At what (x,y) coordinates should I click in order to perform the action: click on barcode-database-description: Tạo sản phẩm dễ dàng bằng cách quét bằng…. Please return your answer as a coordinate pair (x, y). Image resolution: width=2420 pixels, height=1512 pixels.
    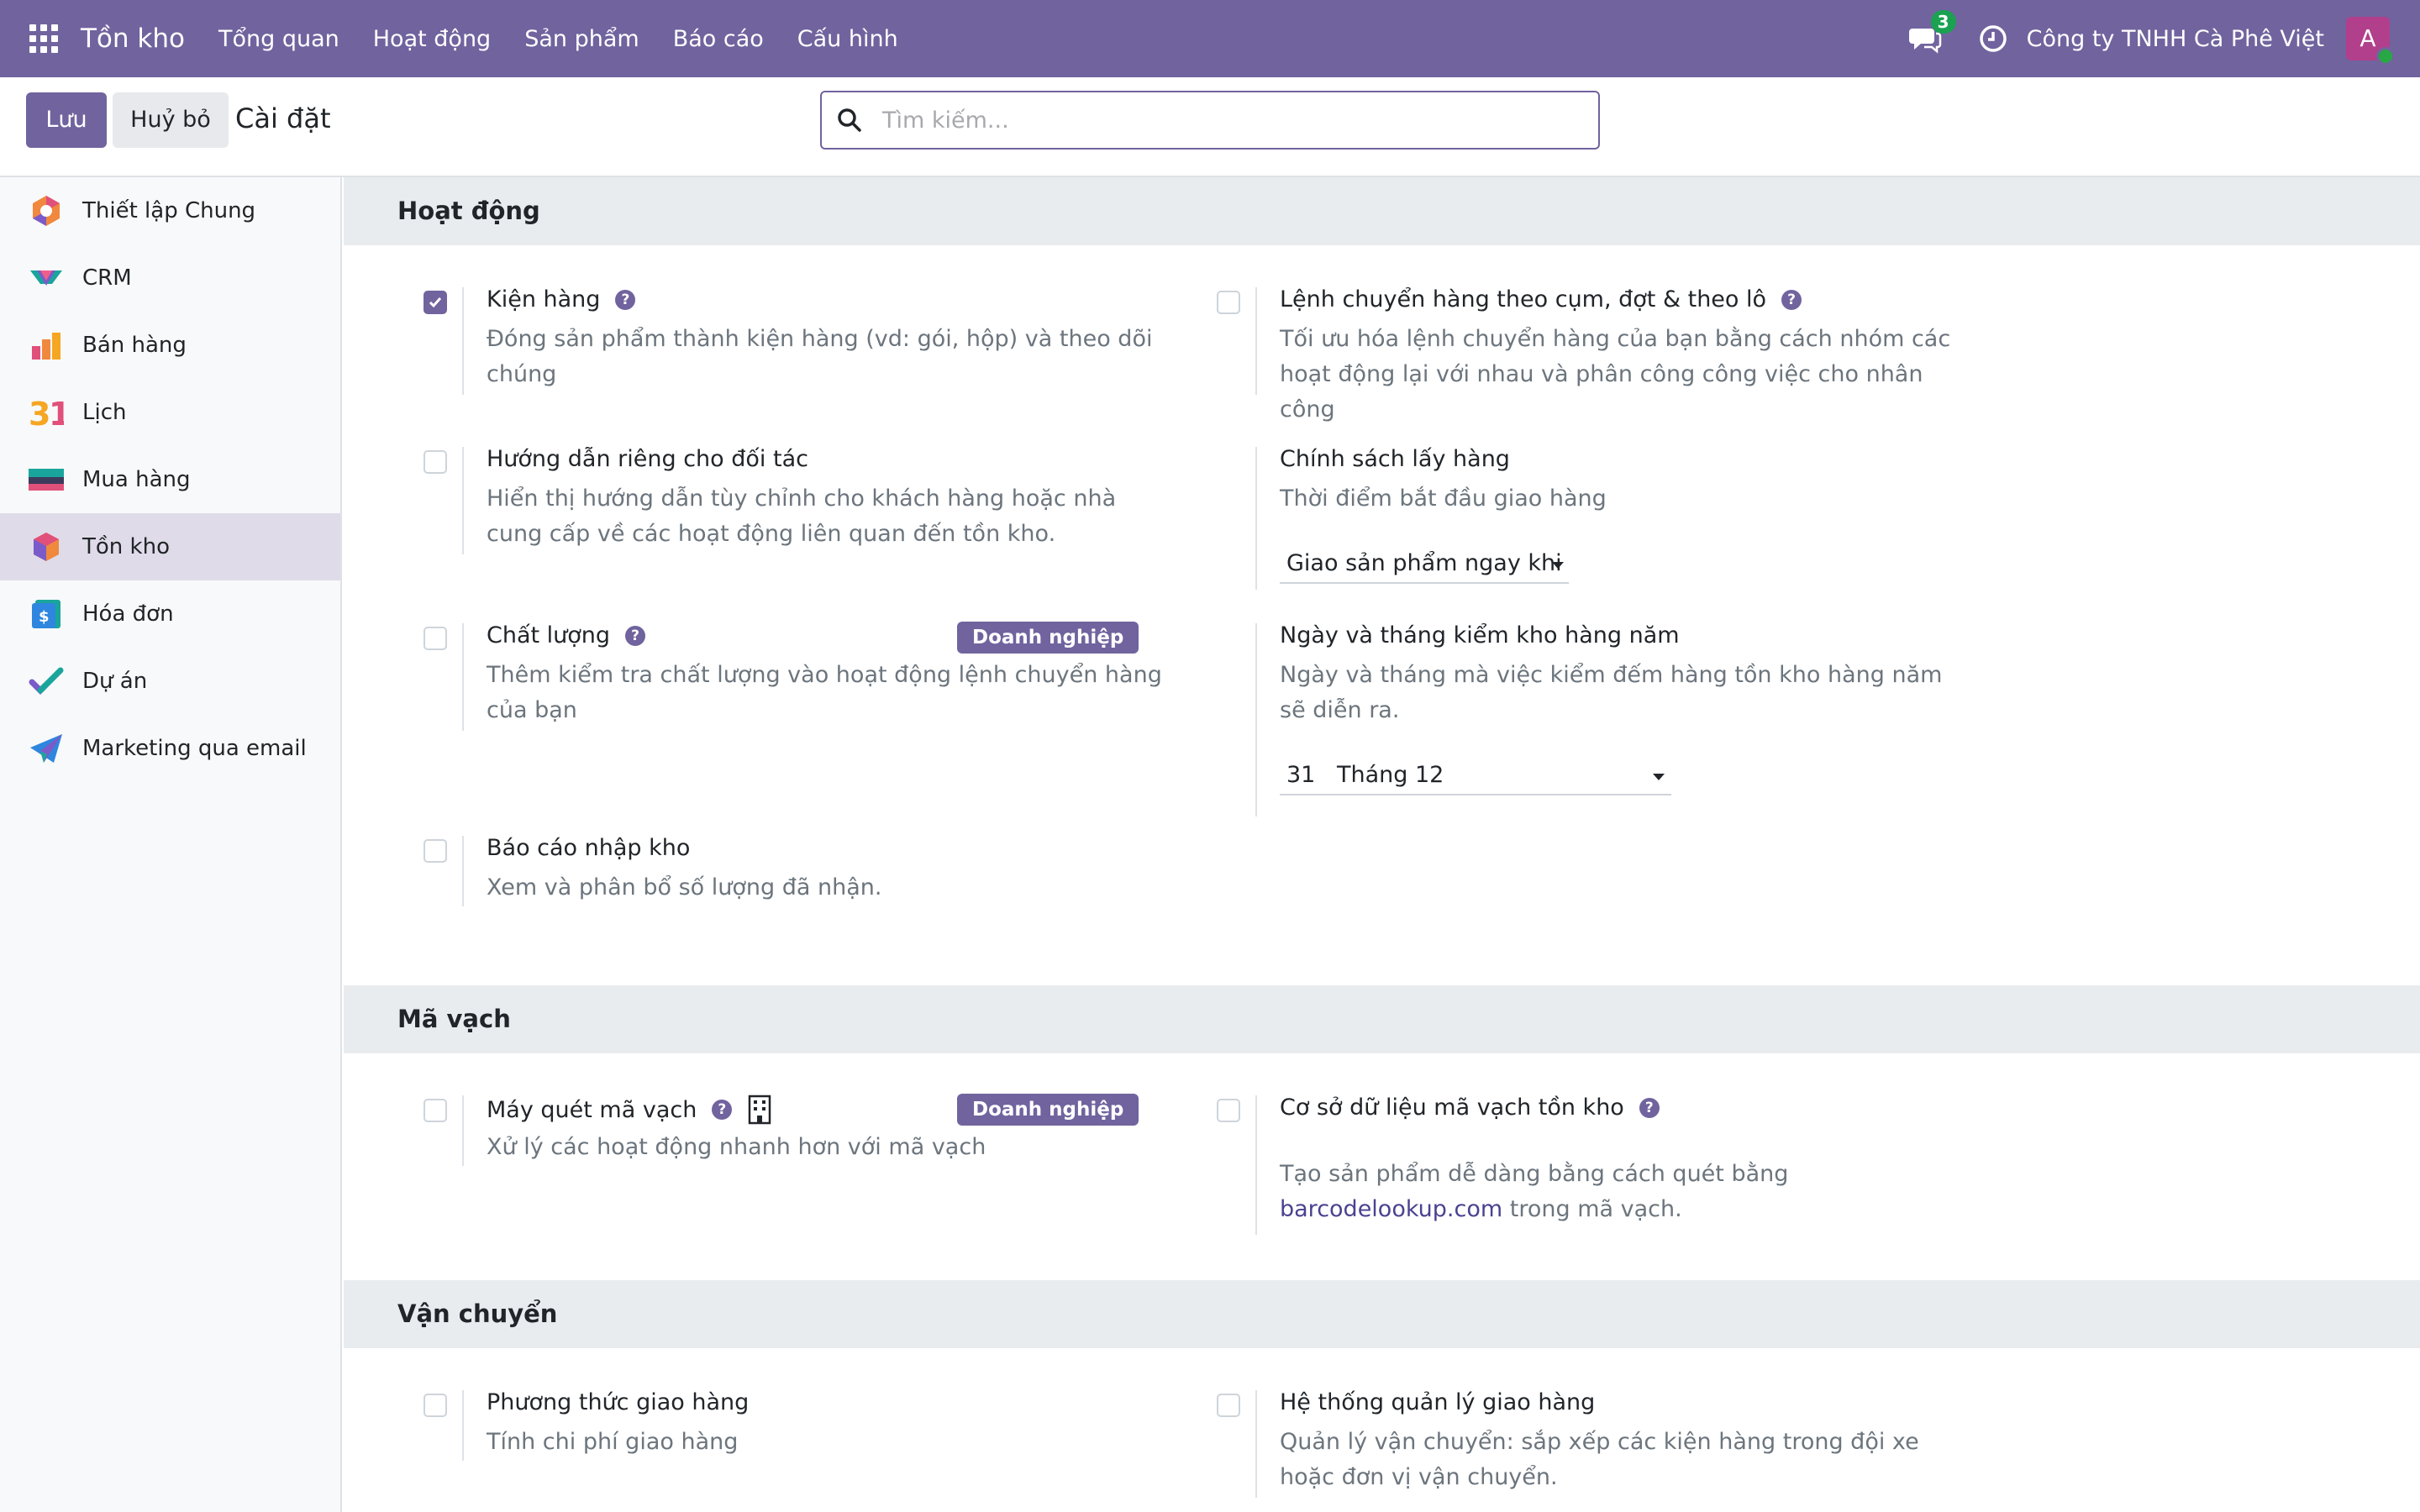
    Looking at the image, I should click on (1549, 1192).